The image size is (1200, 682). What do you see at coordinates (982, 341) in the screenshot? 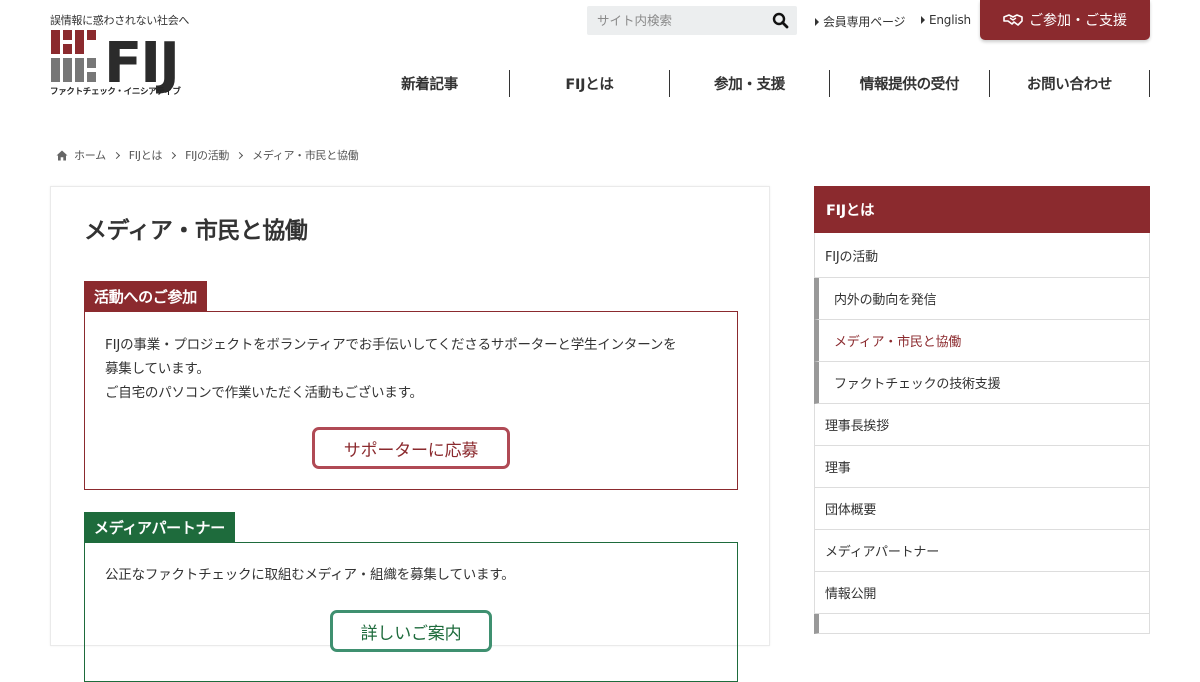
I see `sidebar-item-media-collaboration: メディア・市民と協働` at bounding box center [982, 341].